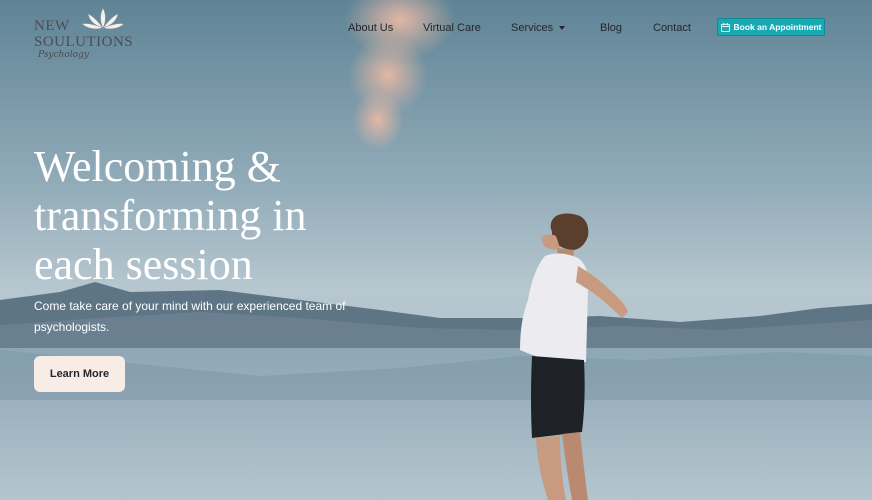 Image resolution: width=872 pixels, height=500 pixels. Describe the element at coordinates (672, 28) in the screenshot. I see `nav-item-contact: Contact` at that location.